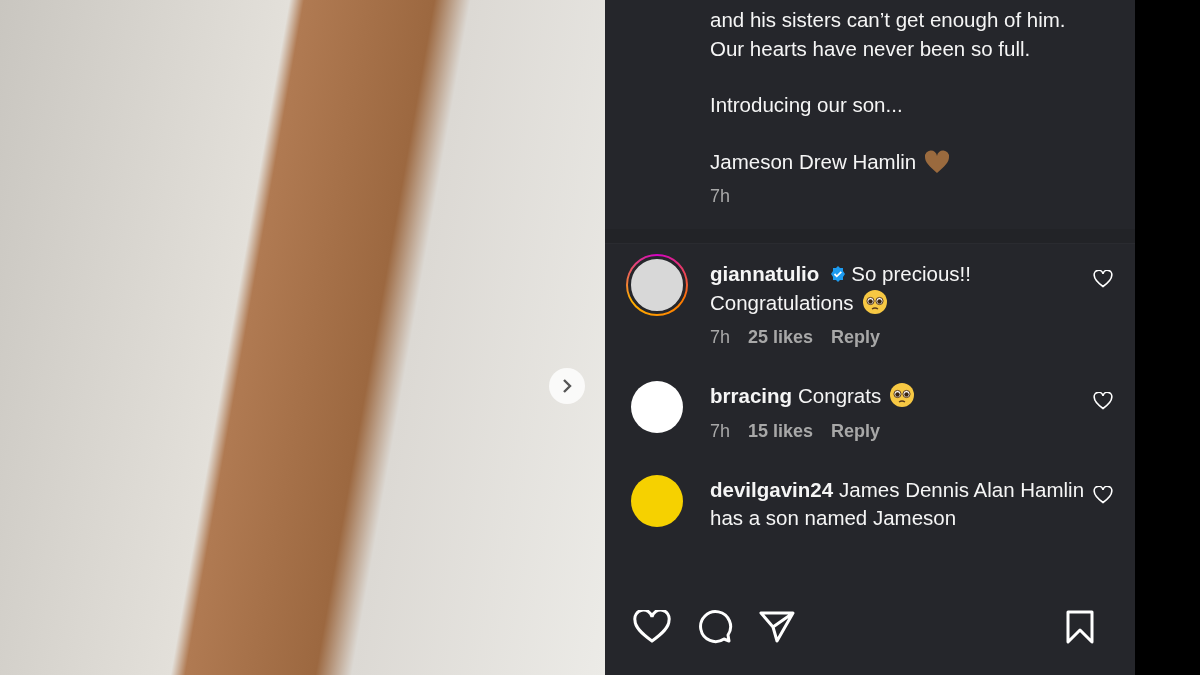 The image size is (1200, 675). Describe the element at coordinates (765, 273) in the screenshot. I see `username-link: giannatulio` at that location.